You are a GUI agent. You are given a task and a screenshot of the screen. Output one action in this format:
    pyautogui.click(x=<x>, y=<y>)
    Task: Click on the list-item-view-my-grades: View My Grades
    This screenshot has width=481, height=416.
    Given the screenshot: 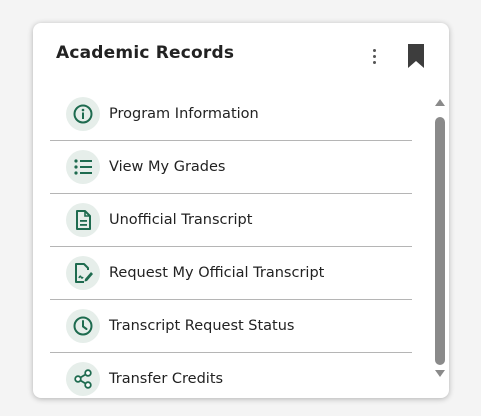 What is the action you would take?
    pyautogui.click(x=231, y=167)
    